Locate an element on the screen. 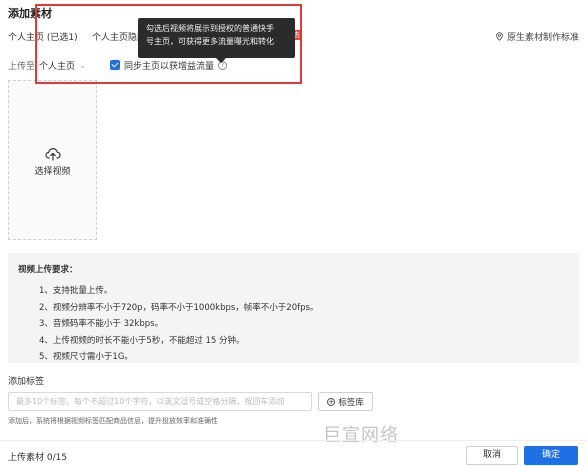 Image resolution: width=587 pixels, height=466 pixels. sync-homepage-checkbox is located at coordinates (115, 65).